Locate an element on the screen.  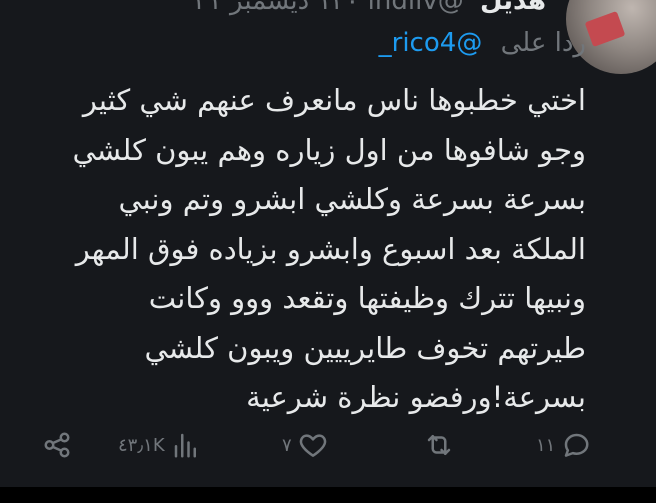
reply-icon is located at coordinates (577, 445).